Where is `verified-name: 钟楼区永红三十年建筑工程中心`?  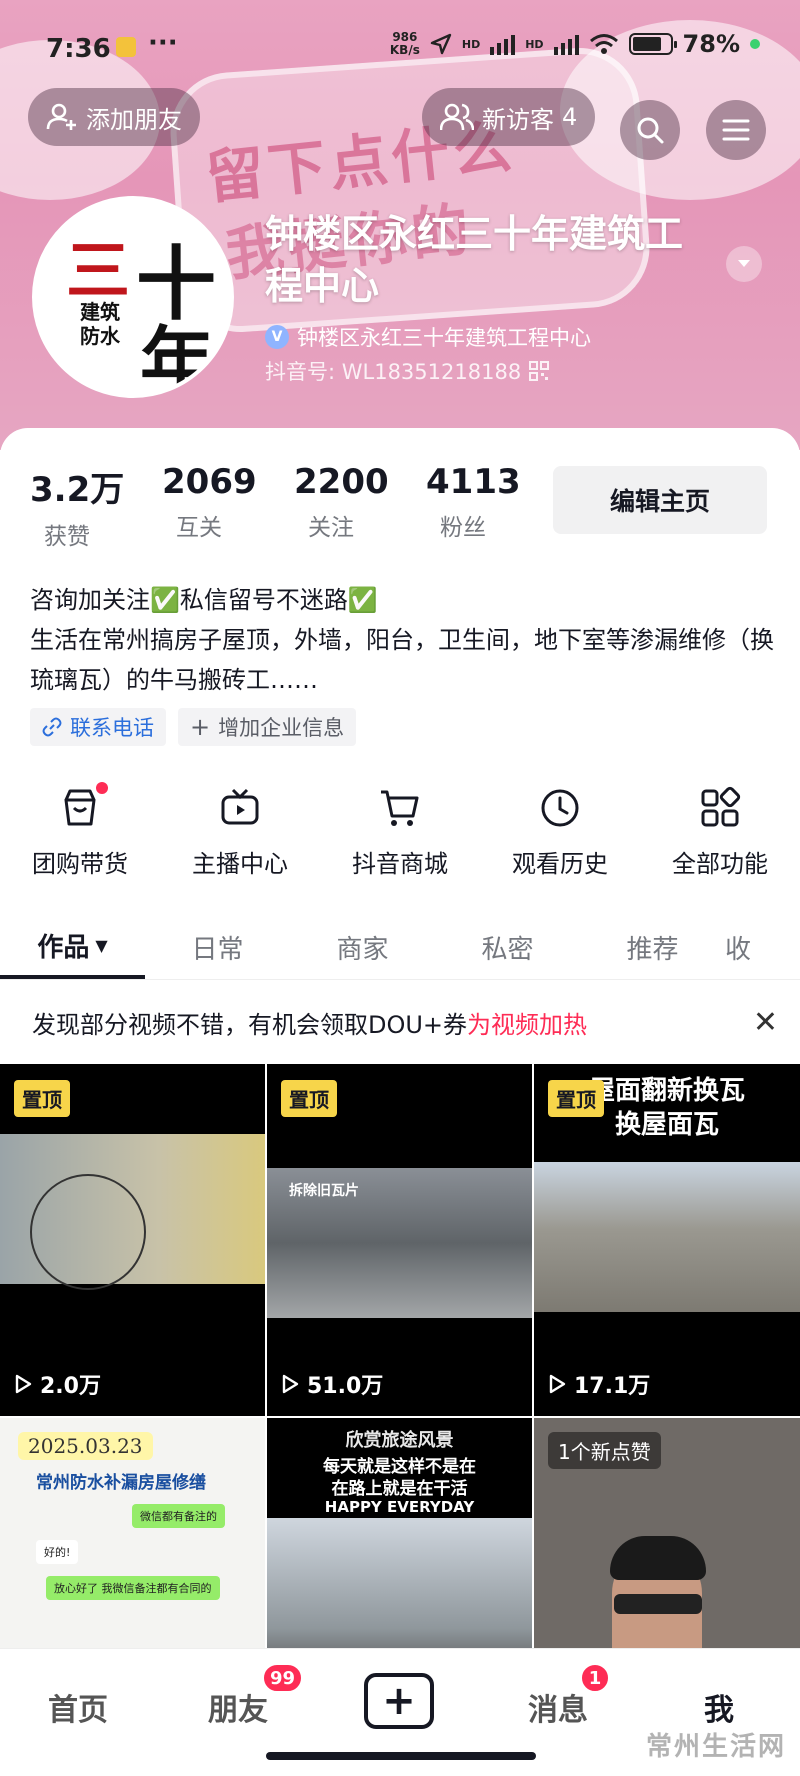
verified-name: 钟楼区永红三十年建筑工程中心 is located at coordinates (444, 338).